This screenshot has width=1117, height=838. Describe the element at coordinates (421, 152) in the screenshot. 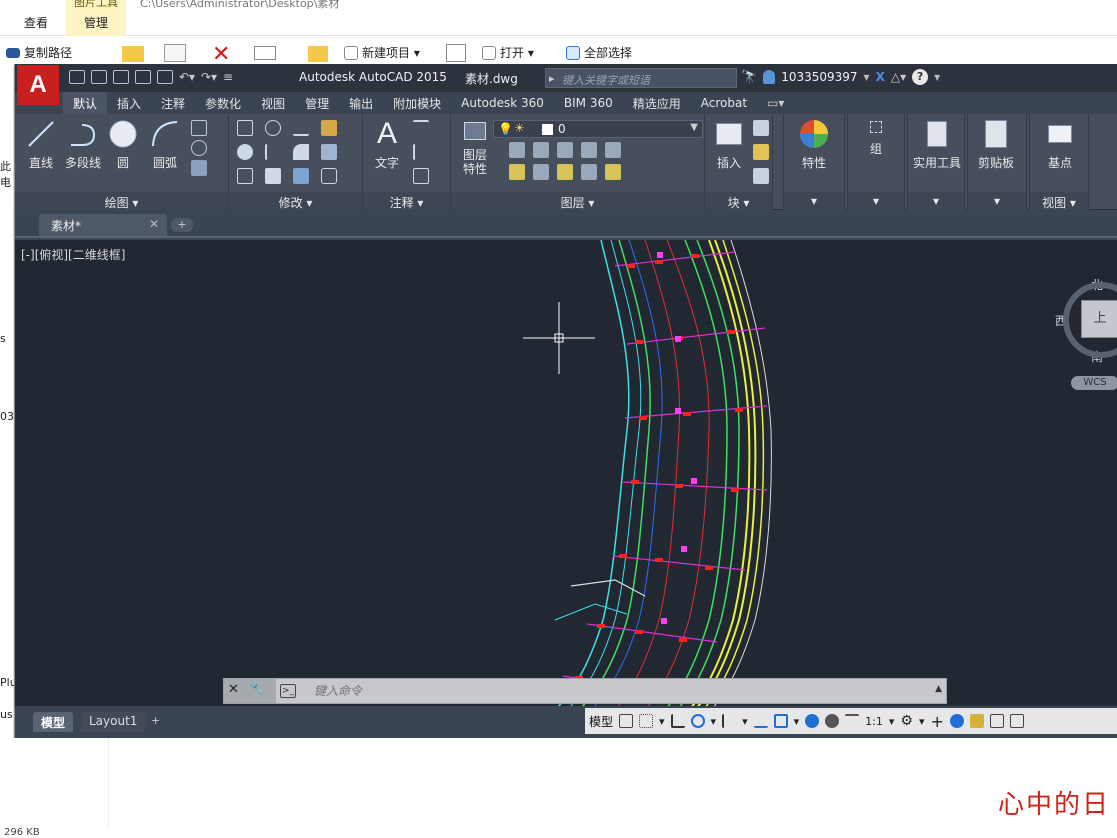

I see `leader-icon` at that location.